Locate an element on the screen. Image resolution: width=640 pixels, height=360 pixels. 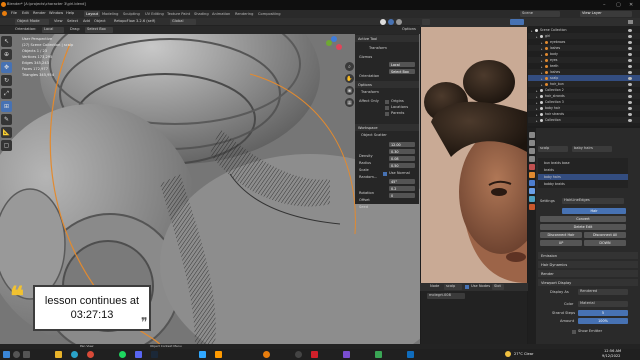
hair-type-button: Hair is located at coordinates (594, 211).